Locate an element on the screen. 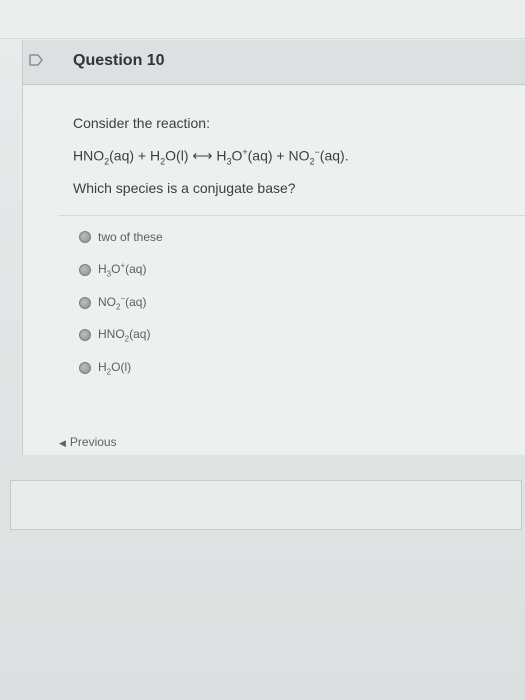 The width and height of the screenshot is (525, 700). previous-label: Previous is located at coordinates (93, 442).